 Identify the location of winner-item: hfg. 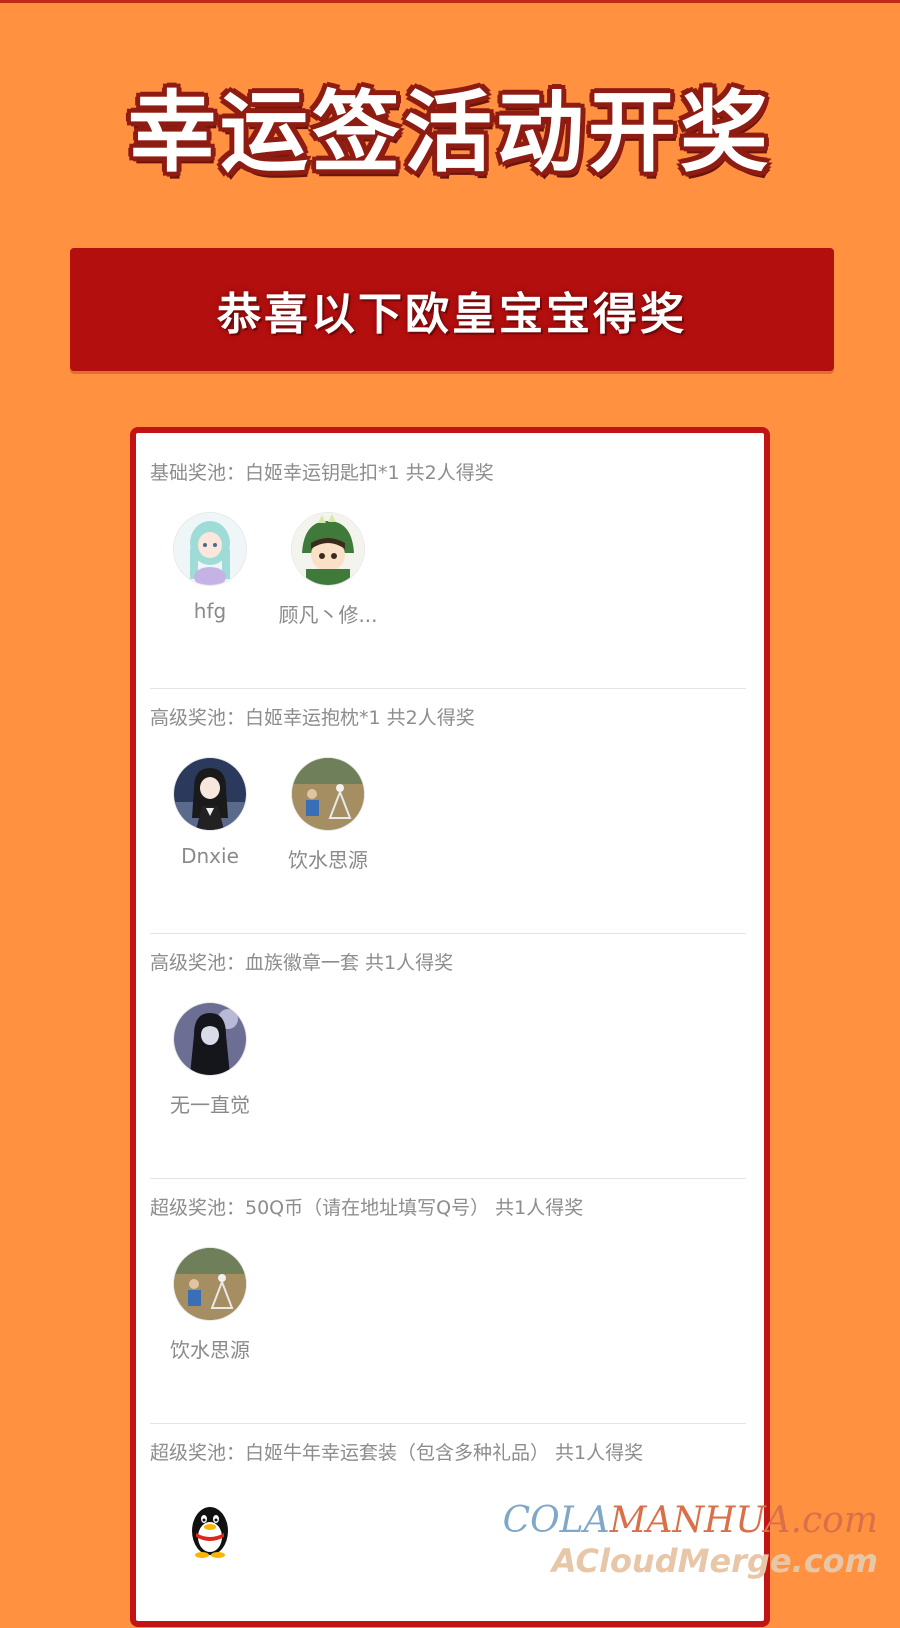
(210, 568).